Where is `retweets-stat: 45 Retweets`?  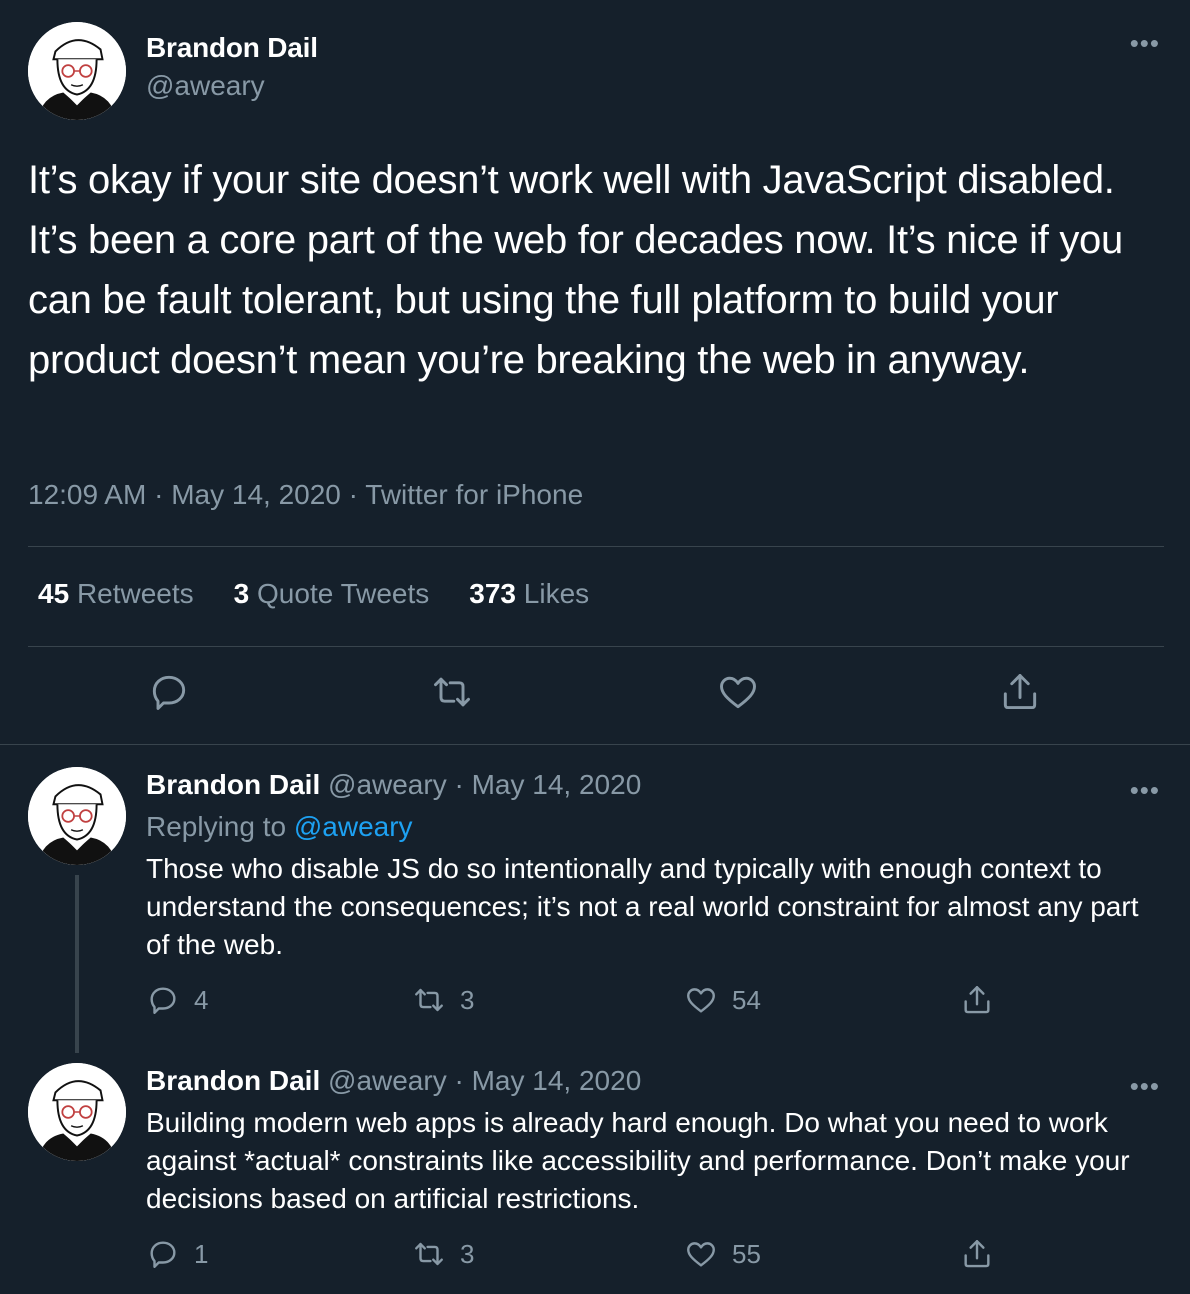
retweets-stat: 45 Retweets is located at coordinates (116, 594).